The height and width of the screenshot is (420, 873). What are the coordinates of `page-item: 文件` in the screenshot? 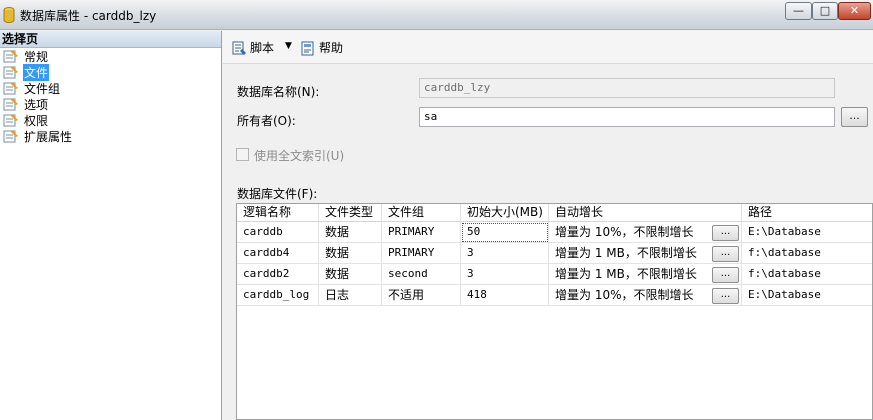 It's located at (110, 72).